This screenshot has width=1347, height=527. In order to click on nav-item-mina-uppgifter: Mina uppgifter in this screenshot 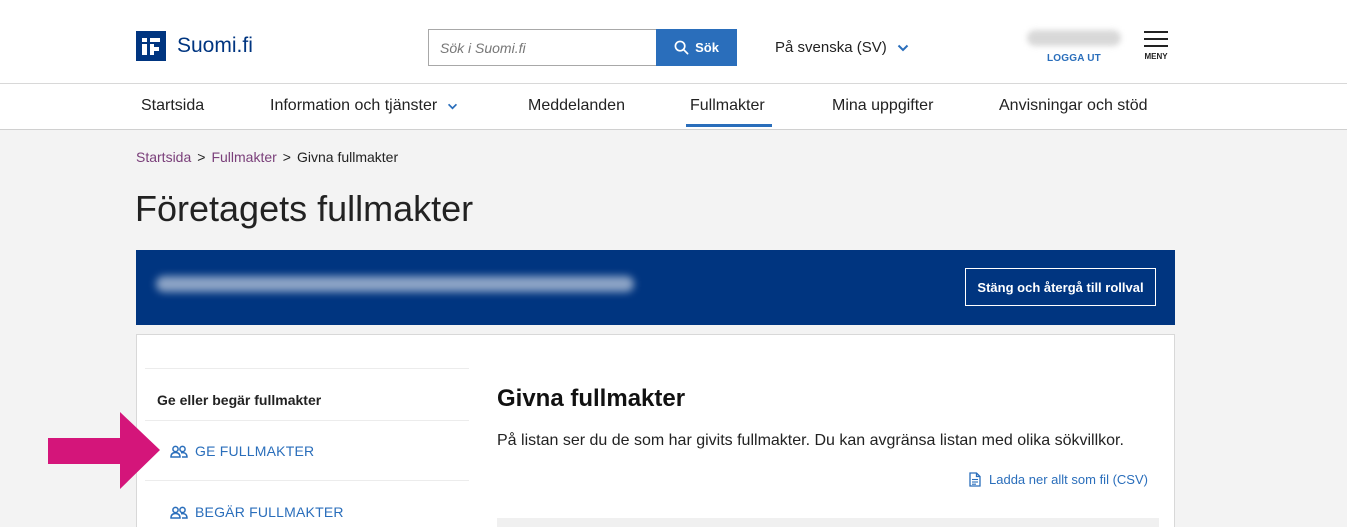, I will do `click(882, 106)`.